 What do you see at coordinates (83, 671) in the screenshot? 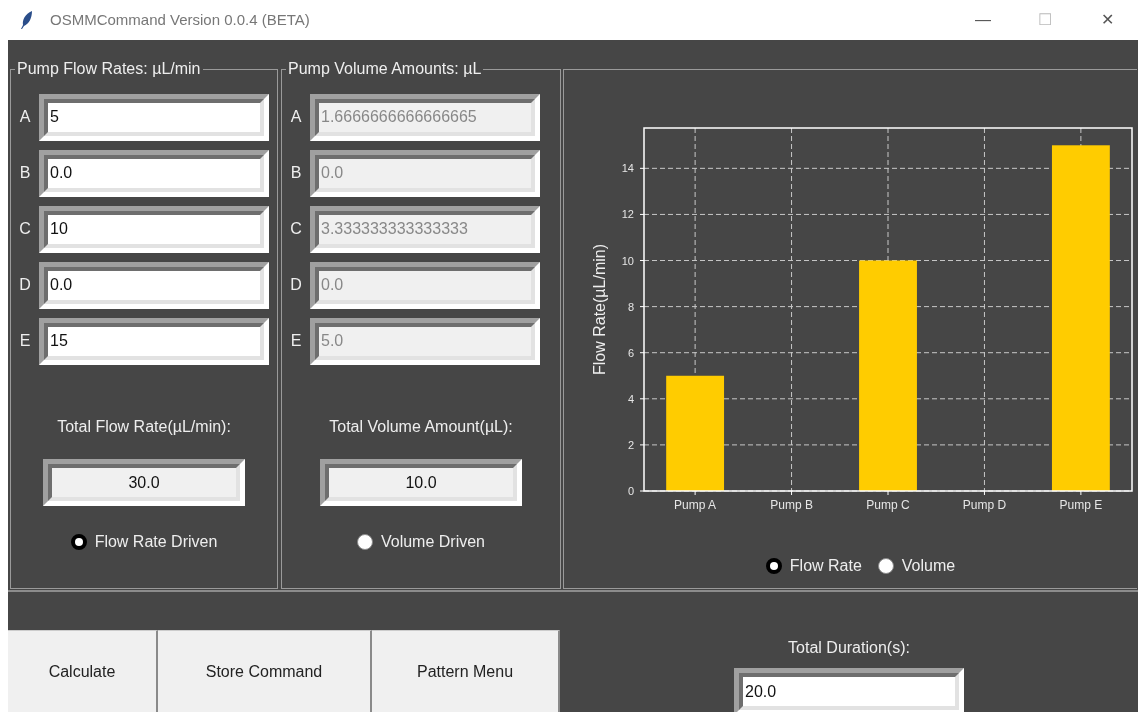
I see `command-button: Calculate` at bounding box center [83, 671].